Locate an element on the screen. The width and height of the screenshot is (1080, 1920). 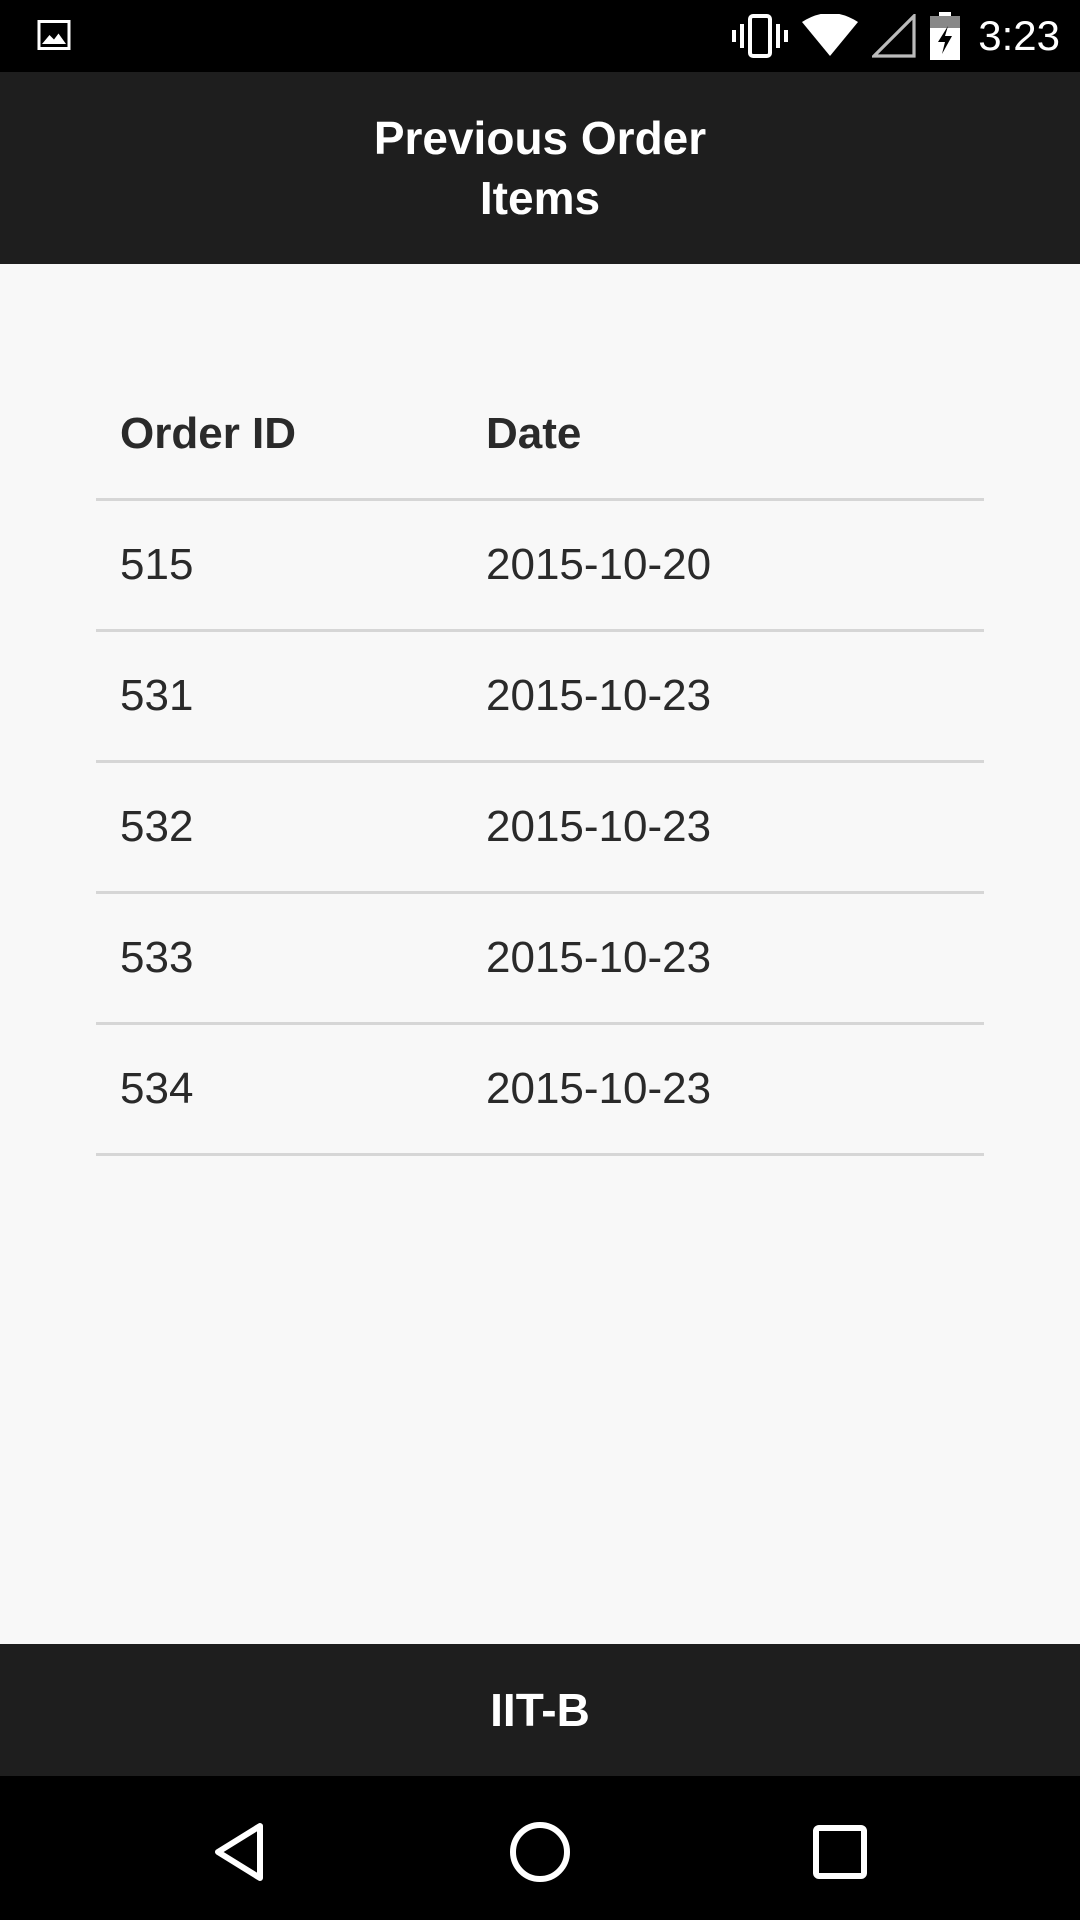
battery-charging-icon is located at coordinates (945, 36).